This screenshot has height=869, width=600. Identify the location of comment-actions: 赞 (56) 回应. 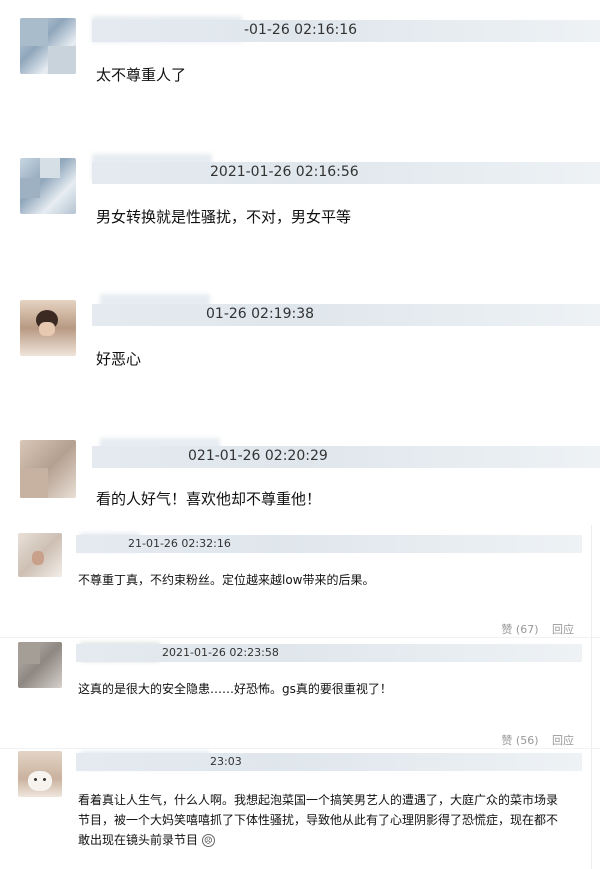
(532, 740).